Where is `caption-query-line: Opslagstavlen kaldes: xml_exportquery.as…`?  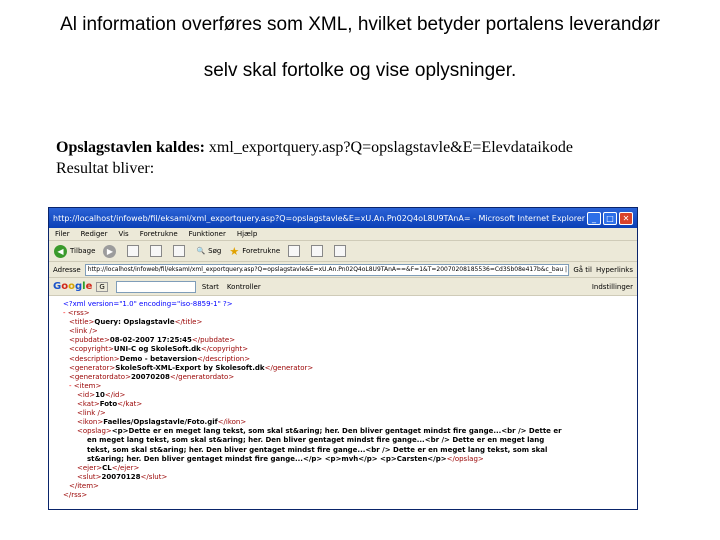 caption-query-line: Opslagstavlen kaldes: xml_exportquery.as… is located at coordinates (314, 148).